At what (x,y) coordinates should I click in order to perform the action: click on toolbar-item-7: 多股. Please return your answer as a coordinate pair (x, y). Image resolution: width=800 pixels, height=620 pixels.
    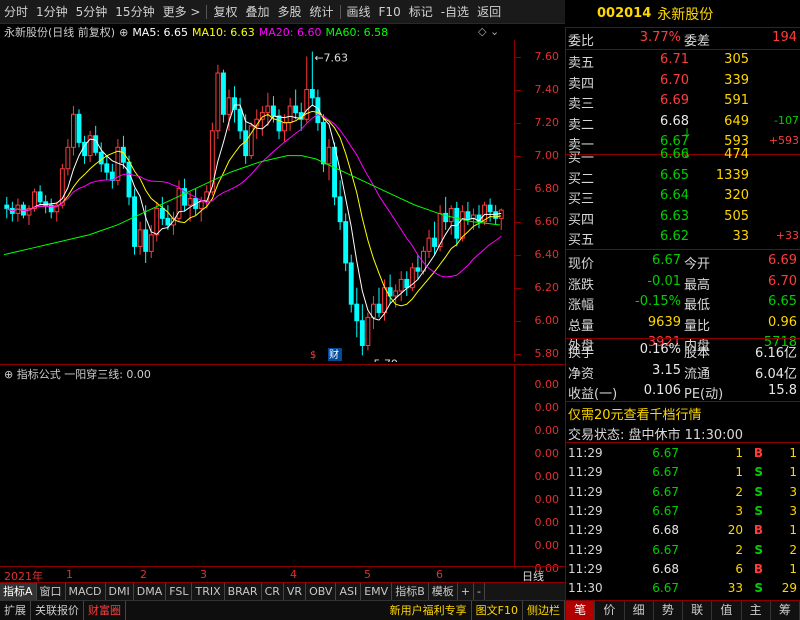
    Looking at the image, I should click on (289, 11).